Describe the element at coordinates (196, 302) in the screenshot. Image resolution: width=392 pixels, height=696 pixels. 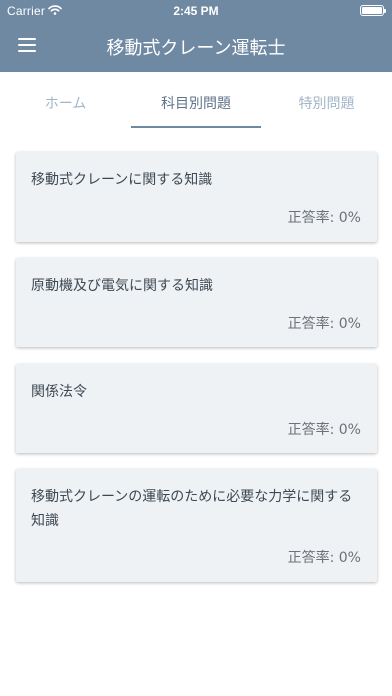
I see `subject-card: 原動機及び電気に関する知識 正答率: 0%` at that location.